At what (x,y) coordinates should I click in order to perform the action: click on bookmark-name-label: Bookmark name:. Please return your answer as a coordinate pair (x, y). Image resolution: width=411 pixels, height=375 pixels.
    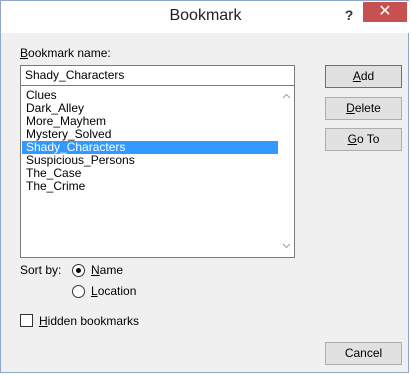
    Looking at the image, I should click on (65, 53).